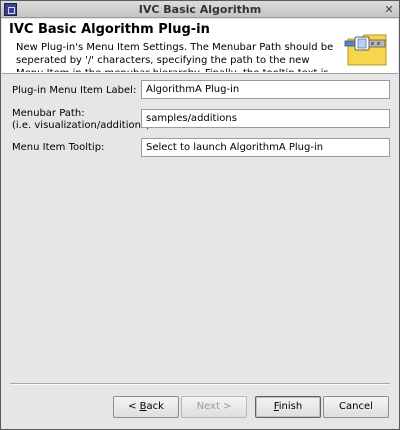 The width and height of the screenshot is (400, 430). I want to click on tooltip-caption: Menu Item Tooltip:, so click(58, 147).